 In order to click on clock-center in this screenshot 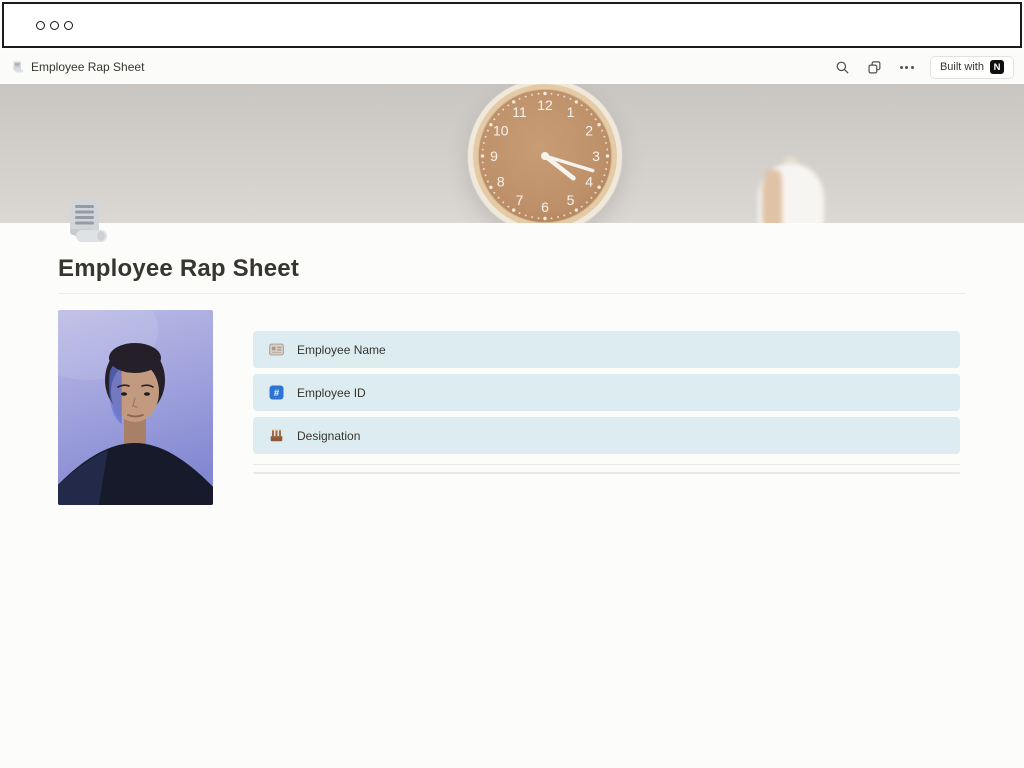, I will do `click(545, 156)`.